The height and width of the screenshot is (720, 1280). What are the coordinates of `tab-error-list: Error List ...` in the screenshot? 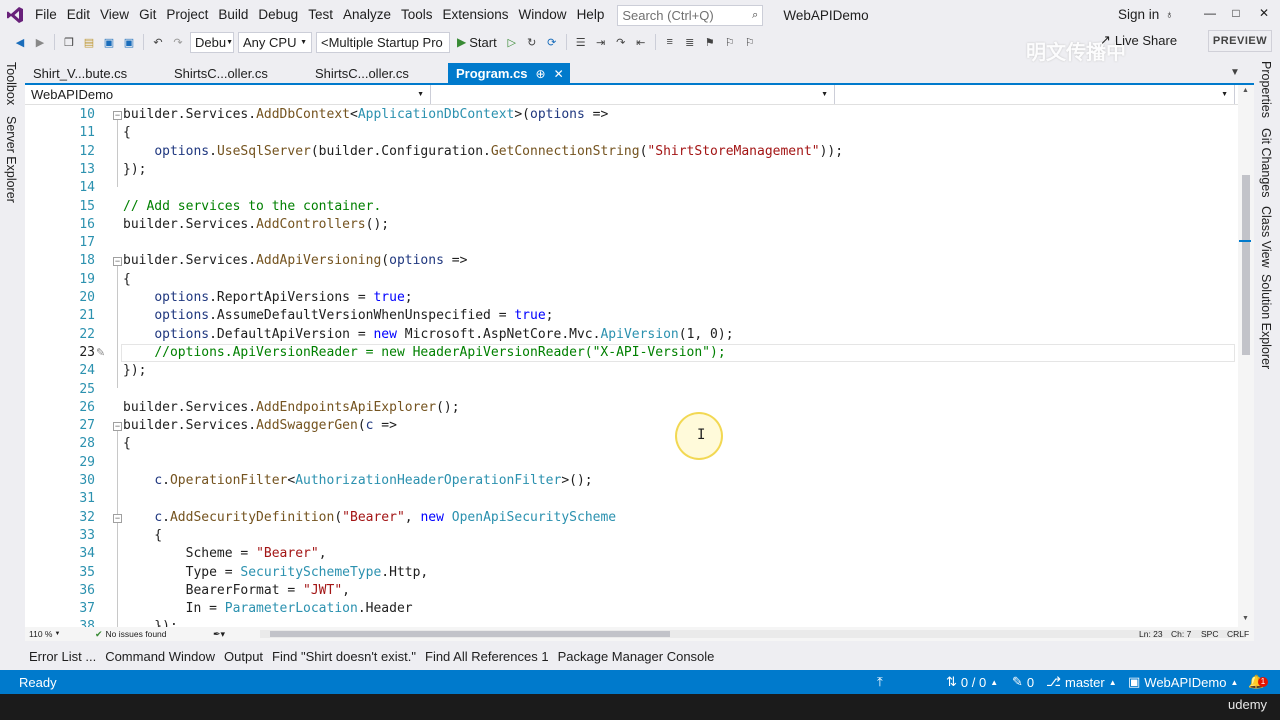 It's located at (62, 656).